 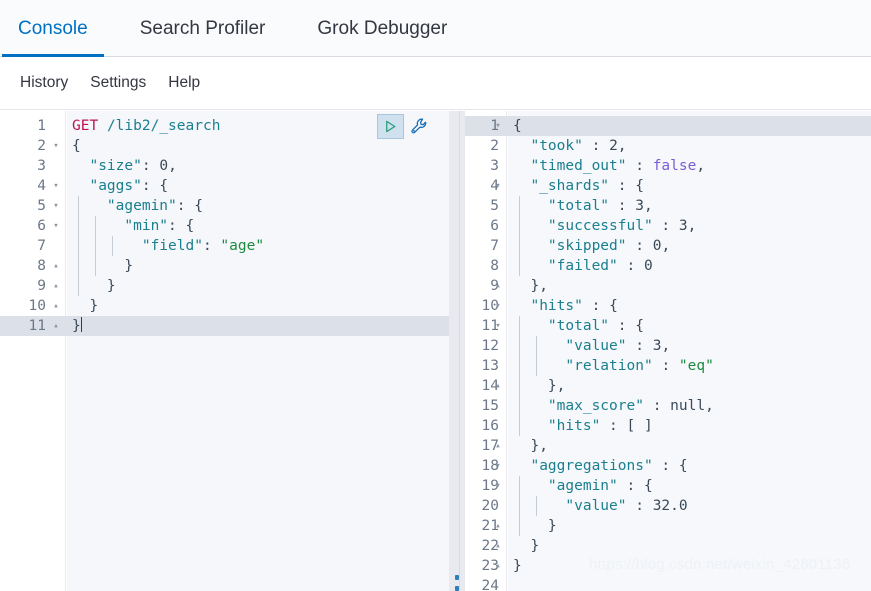 What do you see at coordinates (668, 166) in the screenshot?
I see `code-line: 3 "timed_out" : false,` at bounding box center [668, 166].